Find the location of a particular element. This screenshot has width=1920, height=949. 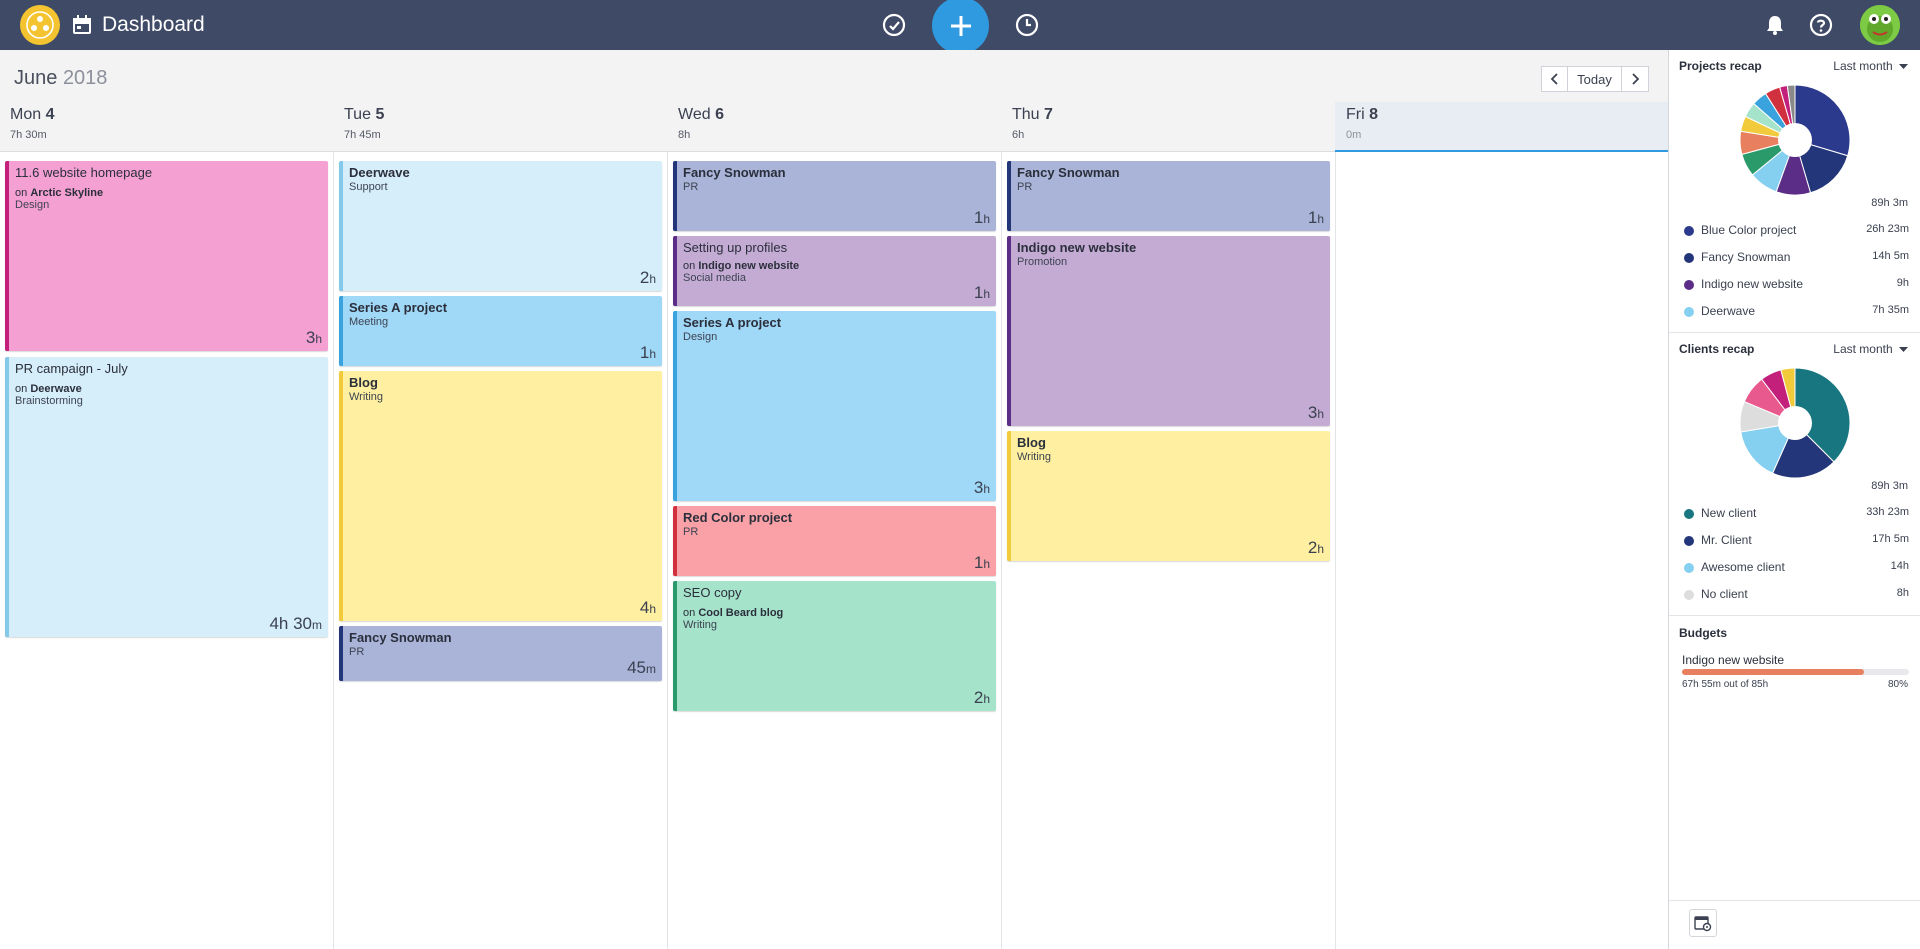

client-legend-row: Awesome client 14h is located at coordinates (1794, 570).